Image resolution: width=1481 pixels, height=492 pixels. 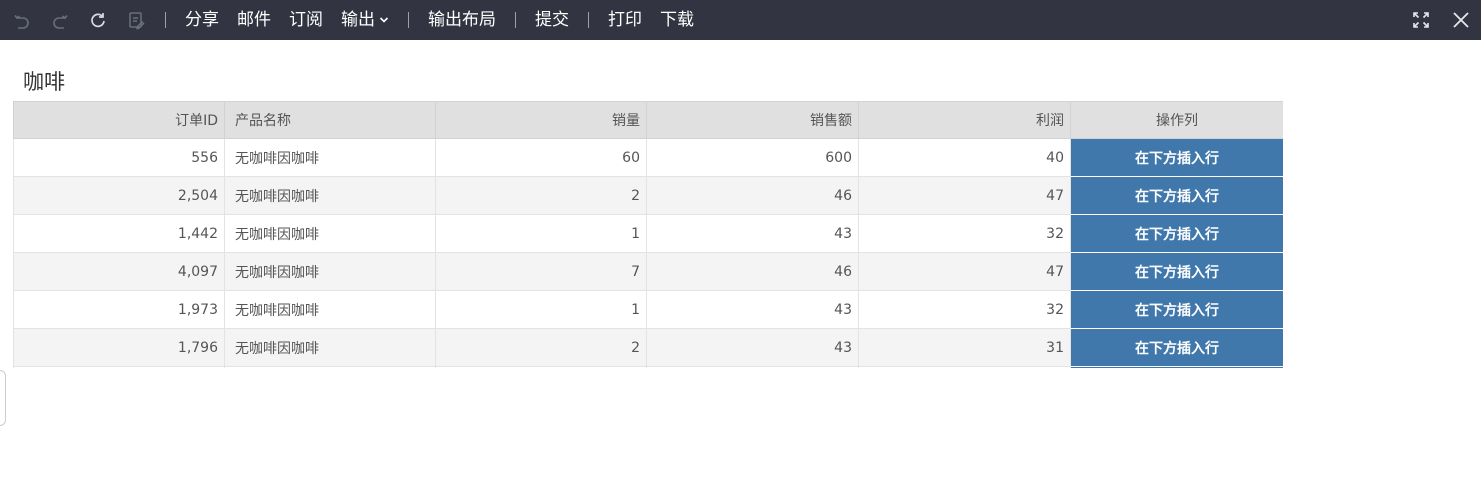 I want to click on mail-menu: 邮件, so click(x=254, y=20).